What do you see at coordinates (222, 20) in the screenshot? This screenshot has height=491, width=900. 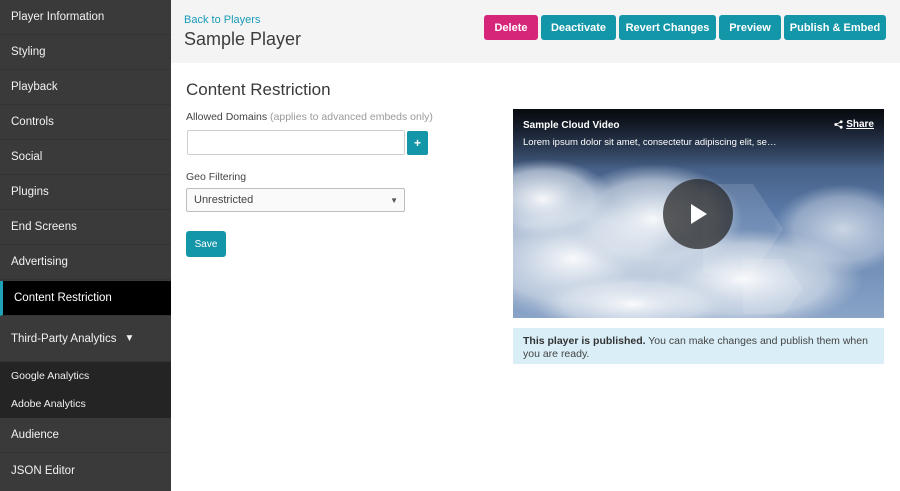 I see `back-to-players-link: Back to Players` at bounding box center [222, 20].